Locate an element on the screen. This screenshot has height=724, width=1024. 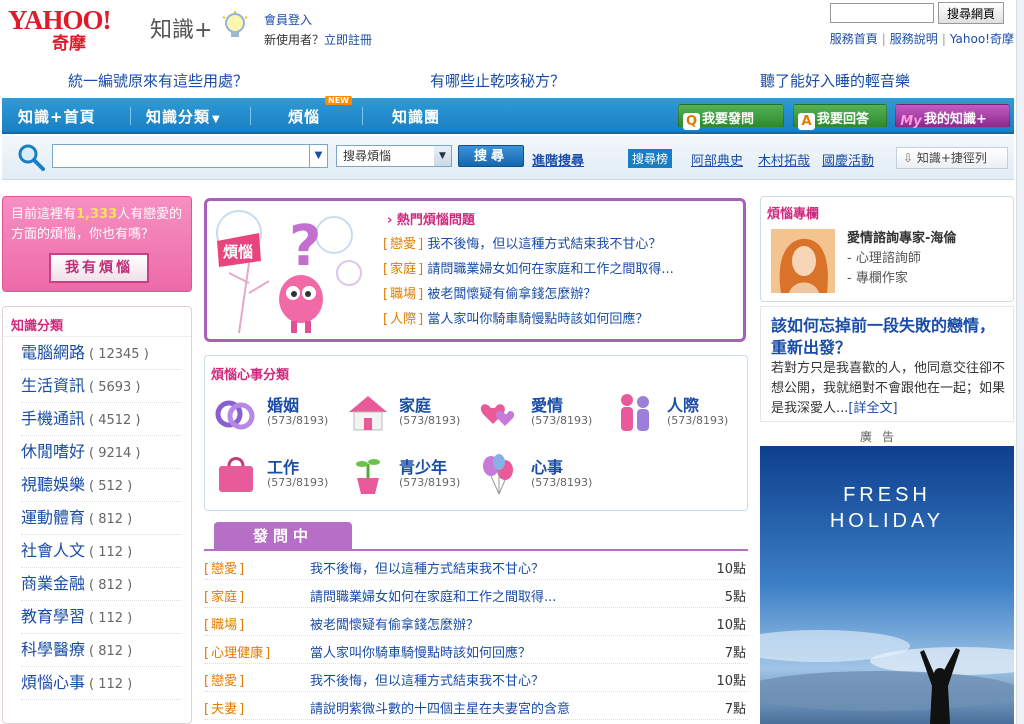
top-search-input is located at coordinates (882, 13).